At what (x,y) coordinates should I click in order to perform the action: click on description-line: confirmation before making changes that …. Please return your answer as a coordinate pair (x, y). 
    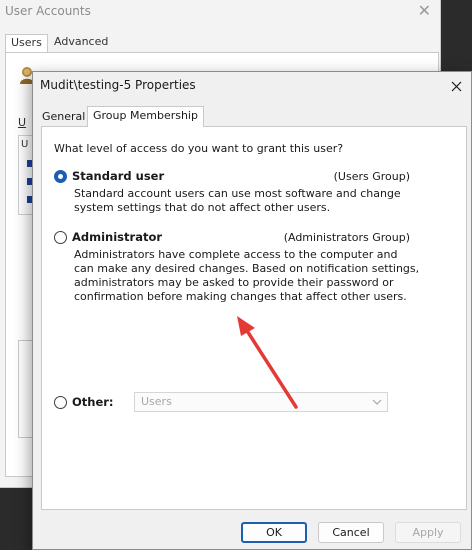
    Looking at the image, I should click on (240, 296).